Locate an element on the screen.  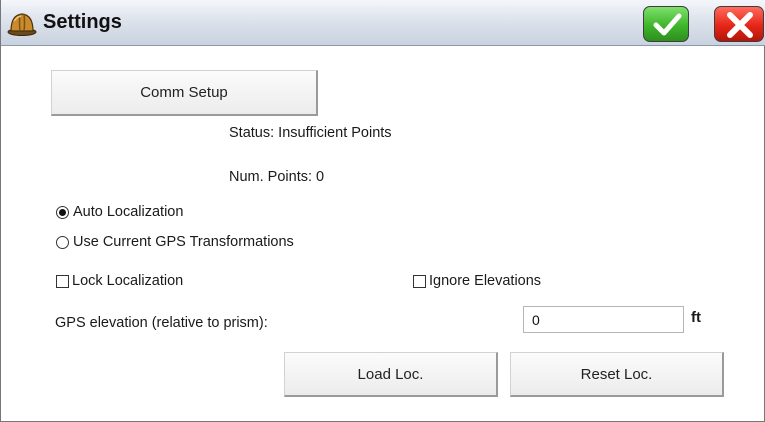
ignore-elevations-checkbox: Ignore Elevations is located at coordinates (477, 281).